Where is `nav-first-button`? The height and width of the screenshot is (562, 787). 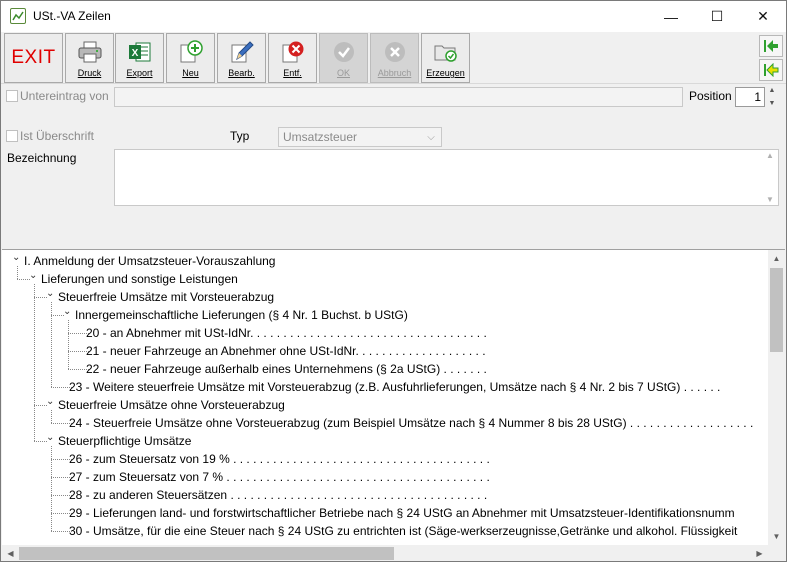
nav-first-button is located at coordinates (771, 46).